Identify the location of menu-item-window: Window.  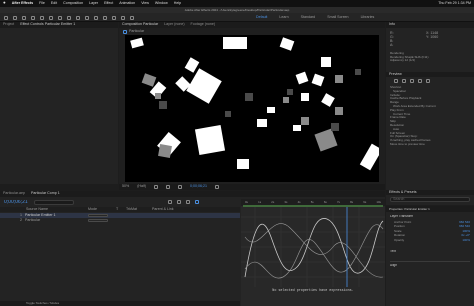
(161, 3).